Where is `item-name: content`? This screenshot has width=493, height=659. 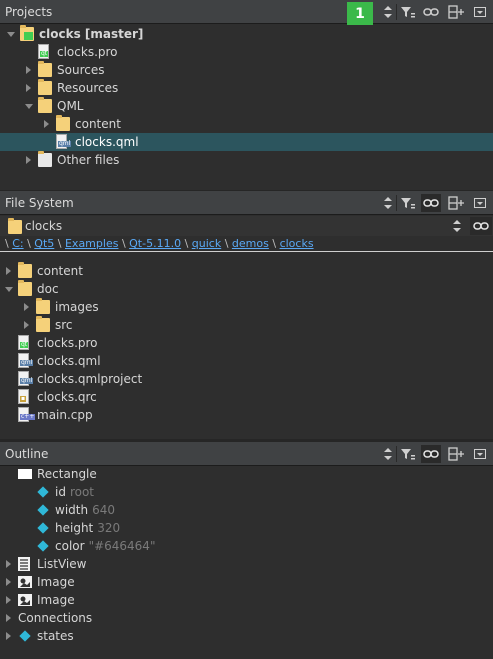 item-name: content is located at coordinates (98, 124).